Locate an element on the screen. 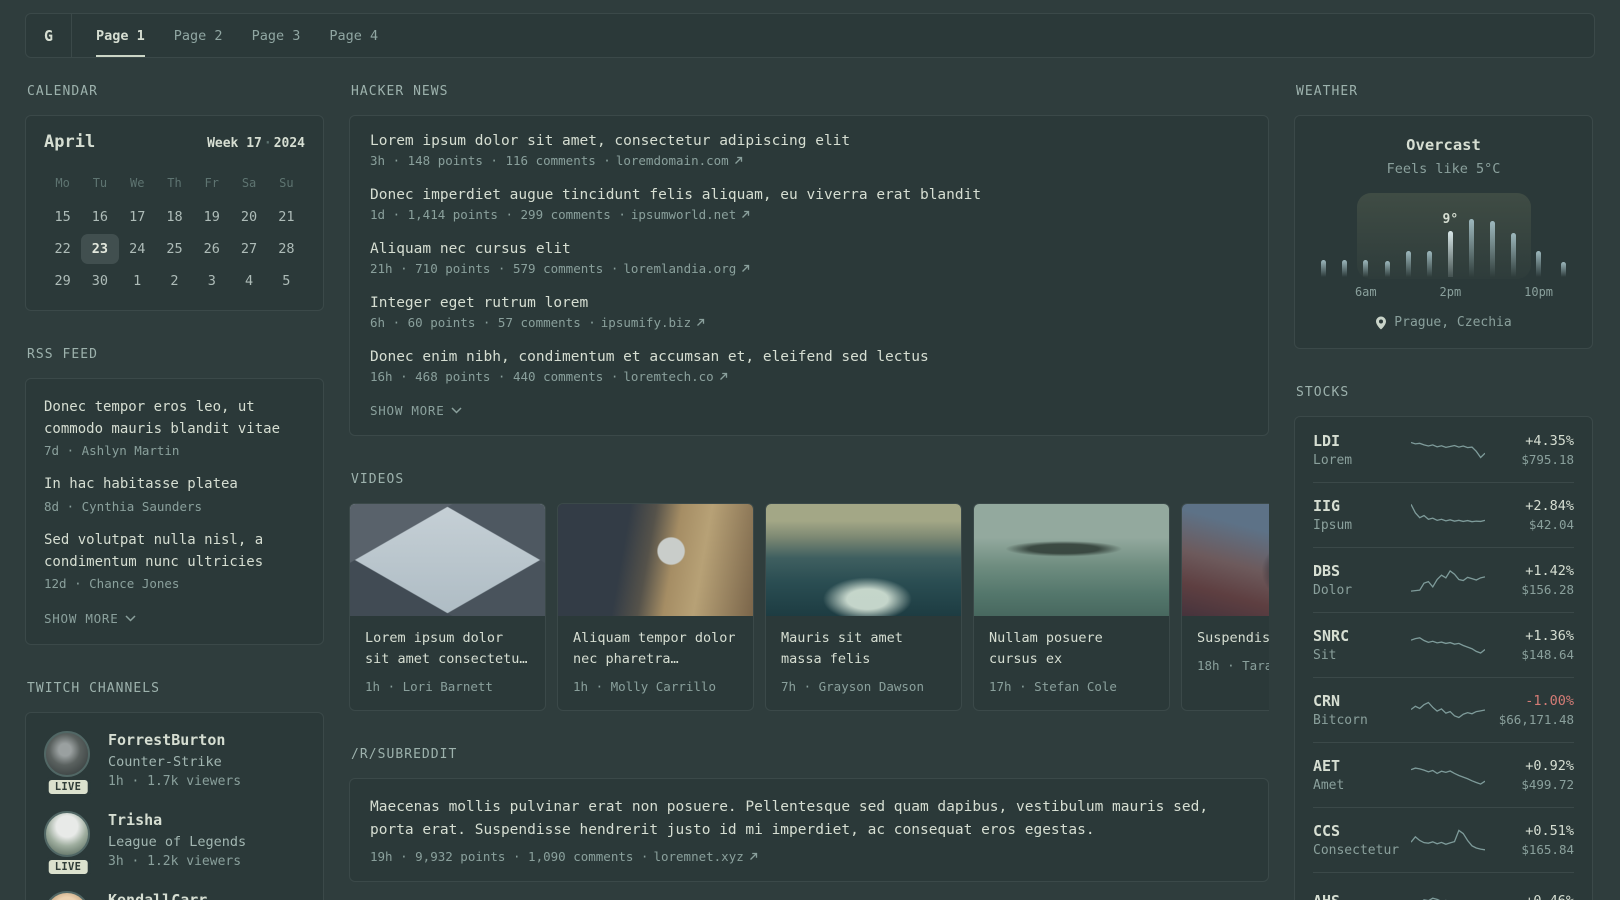  stock-ticker: CCS is located at coordinates (1362, 831).